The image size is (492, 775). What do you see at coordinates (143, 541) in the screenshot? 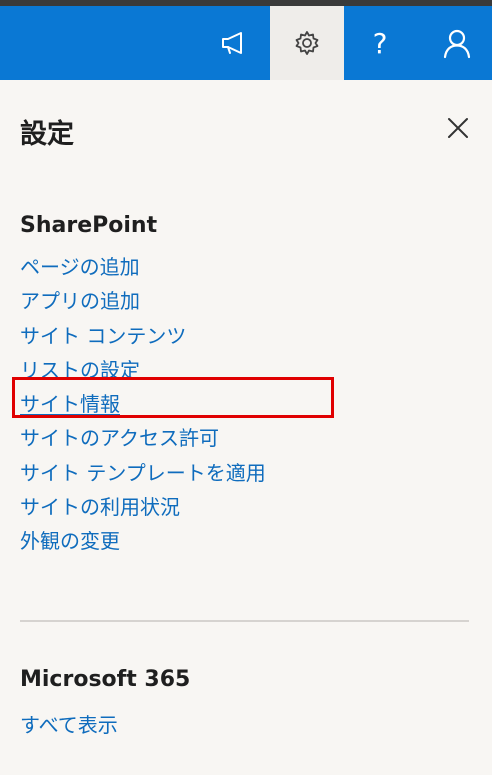
I see `link-change-look: 外観の変更` at bounding box center [143, 541].